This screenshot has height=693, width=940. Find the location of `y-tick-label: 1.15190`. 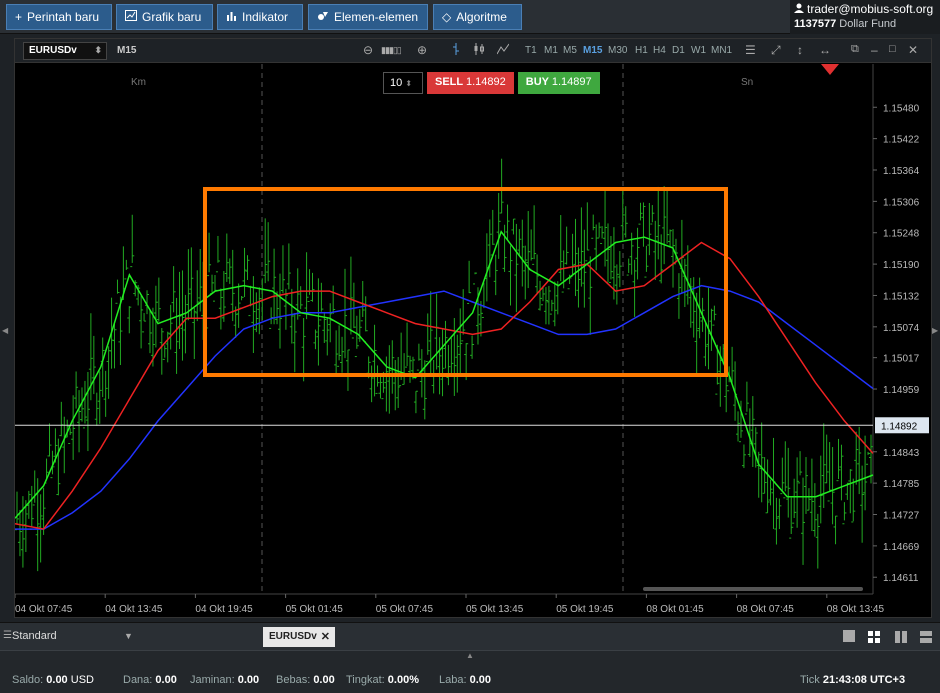

y-tick-label: 1.15190 is located at coordinates (901, 265).